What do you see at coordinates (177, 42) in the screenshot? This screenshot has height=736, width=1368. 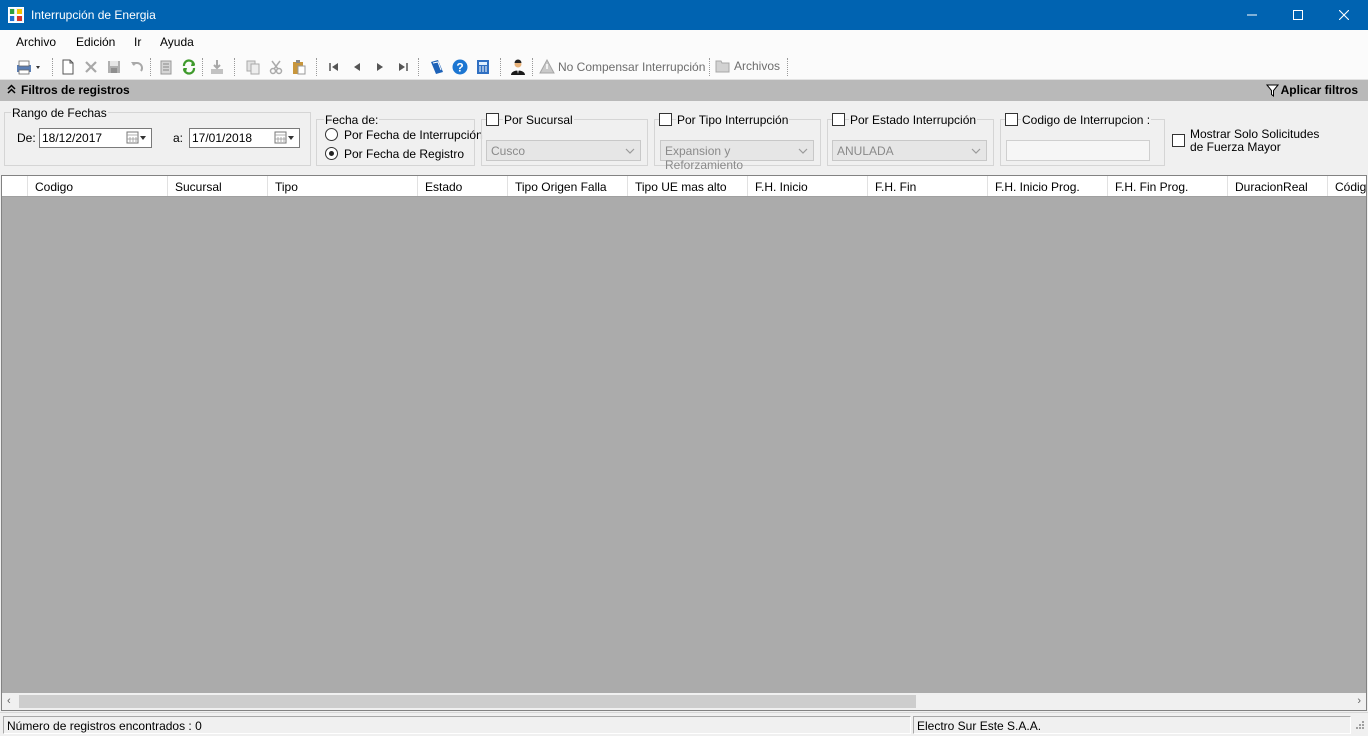 I see `menu-ayuda: Ayuda` at bounding box center [177, 42].